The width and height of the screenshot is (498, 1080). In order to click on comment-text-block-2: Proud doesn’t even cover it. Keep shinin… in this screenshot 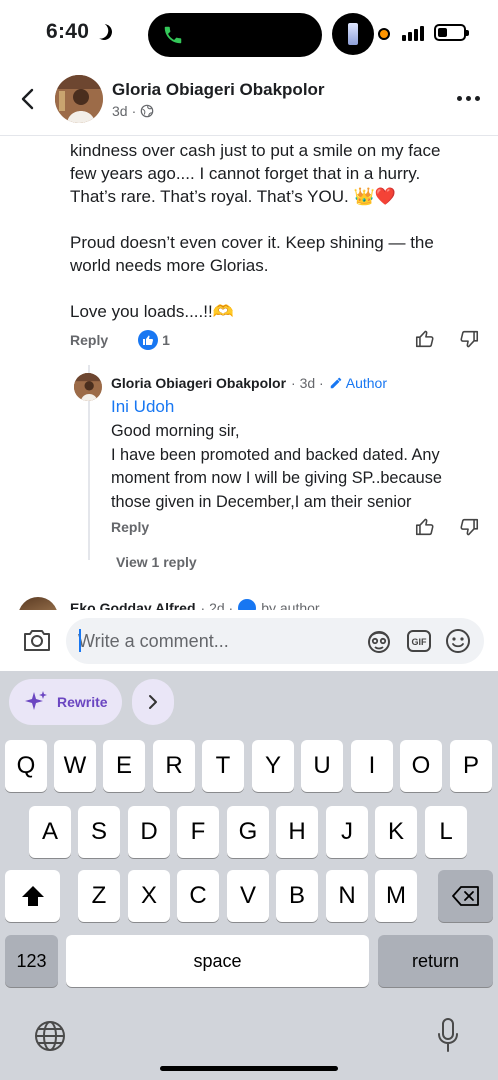, I will do `click(270, 254)`.